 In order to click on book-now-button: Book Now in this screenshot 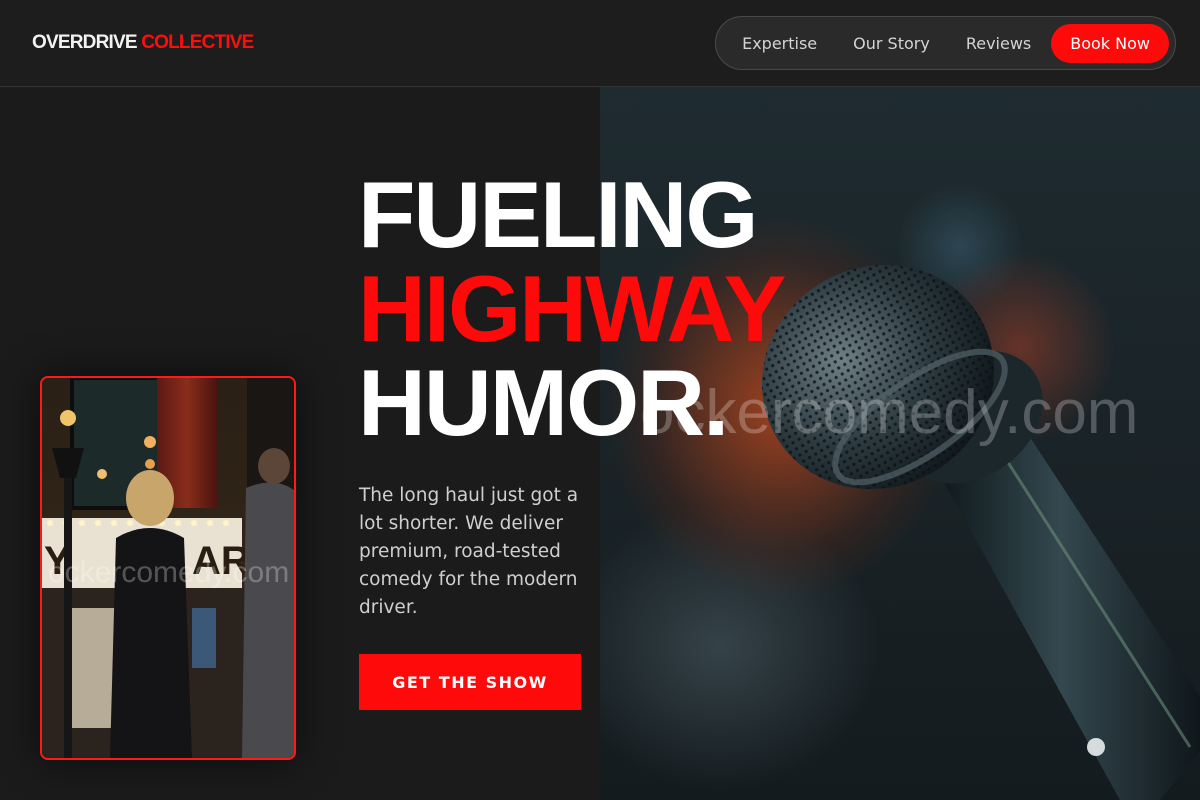, I will do `click(1110, 43)`.